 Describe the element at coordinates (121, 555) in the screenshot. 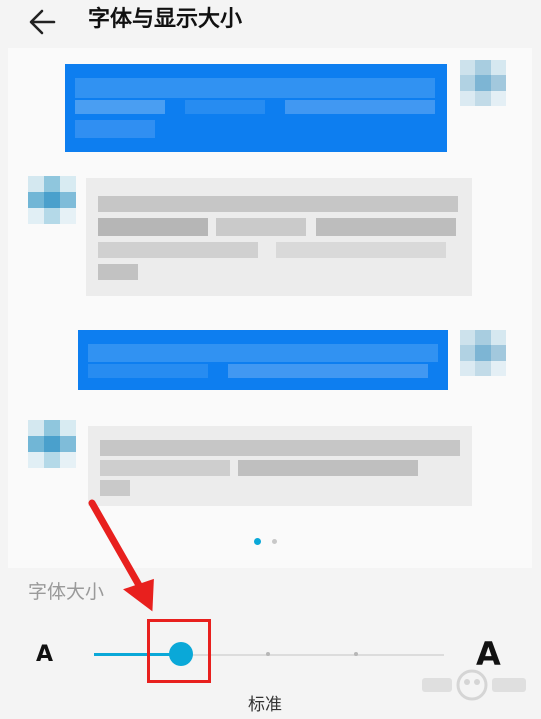

I see `annotation-arrow-icon` at that location.